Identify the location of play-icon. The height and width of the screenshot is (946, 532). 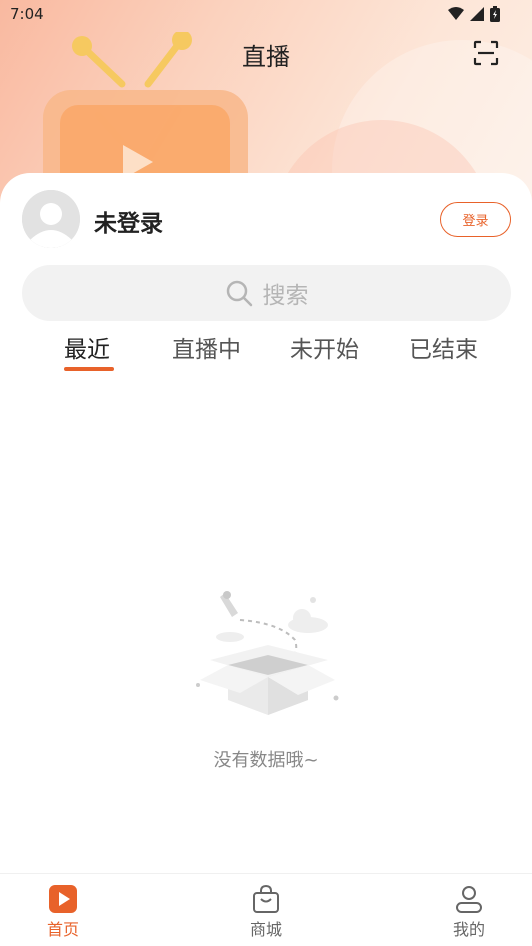
(63, 899).